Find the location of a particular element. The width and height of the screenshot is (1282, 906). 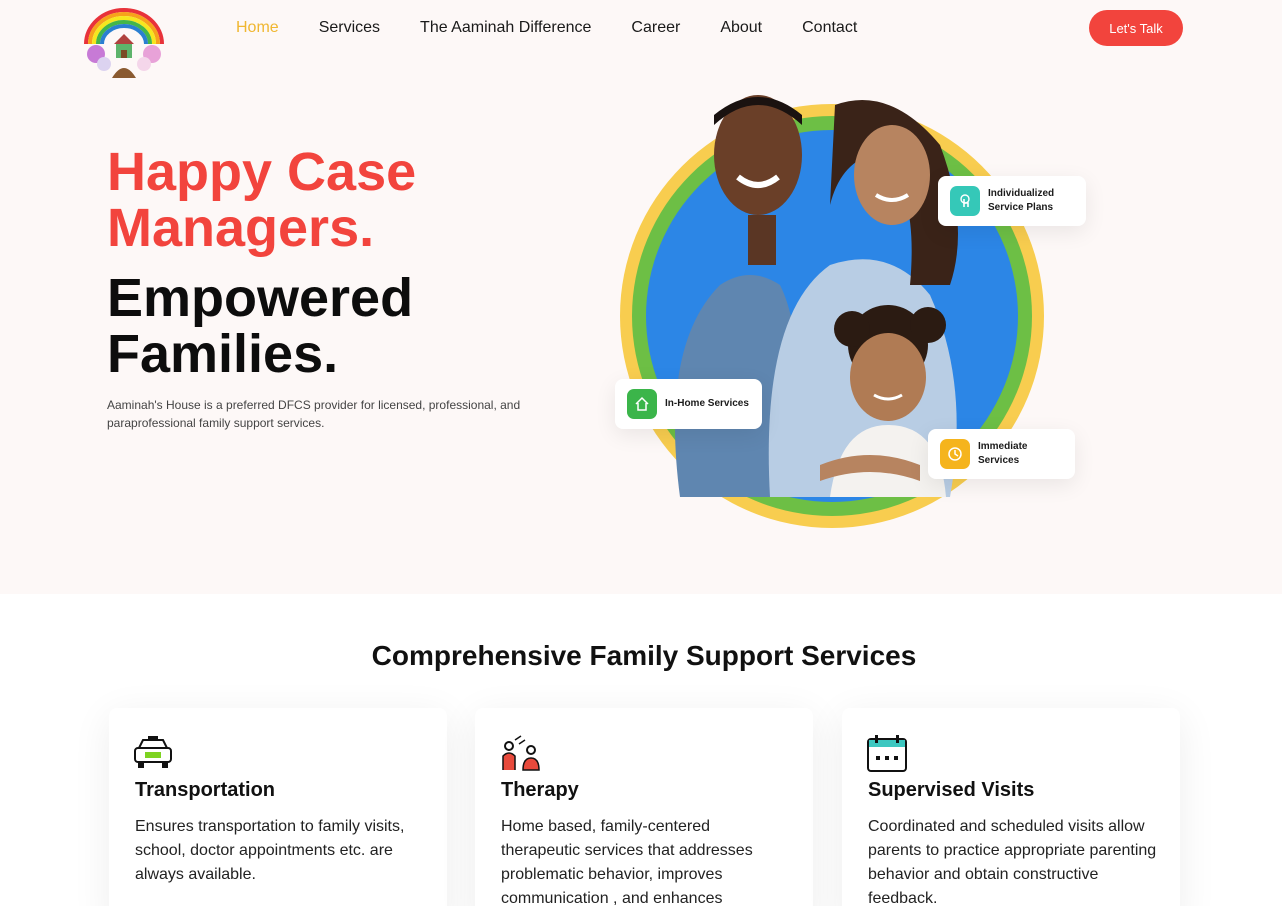

badge-label: Immediate Services is located at coordinates (1003, 453).